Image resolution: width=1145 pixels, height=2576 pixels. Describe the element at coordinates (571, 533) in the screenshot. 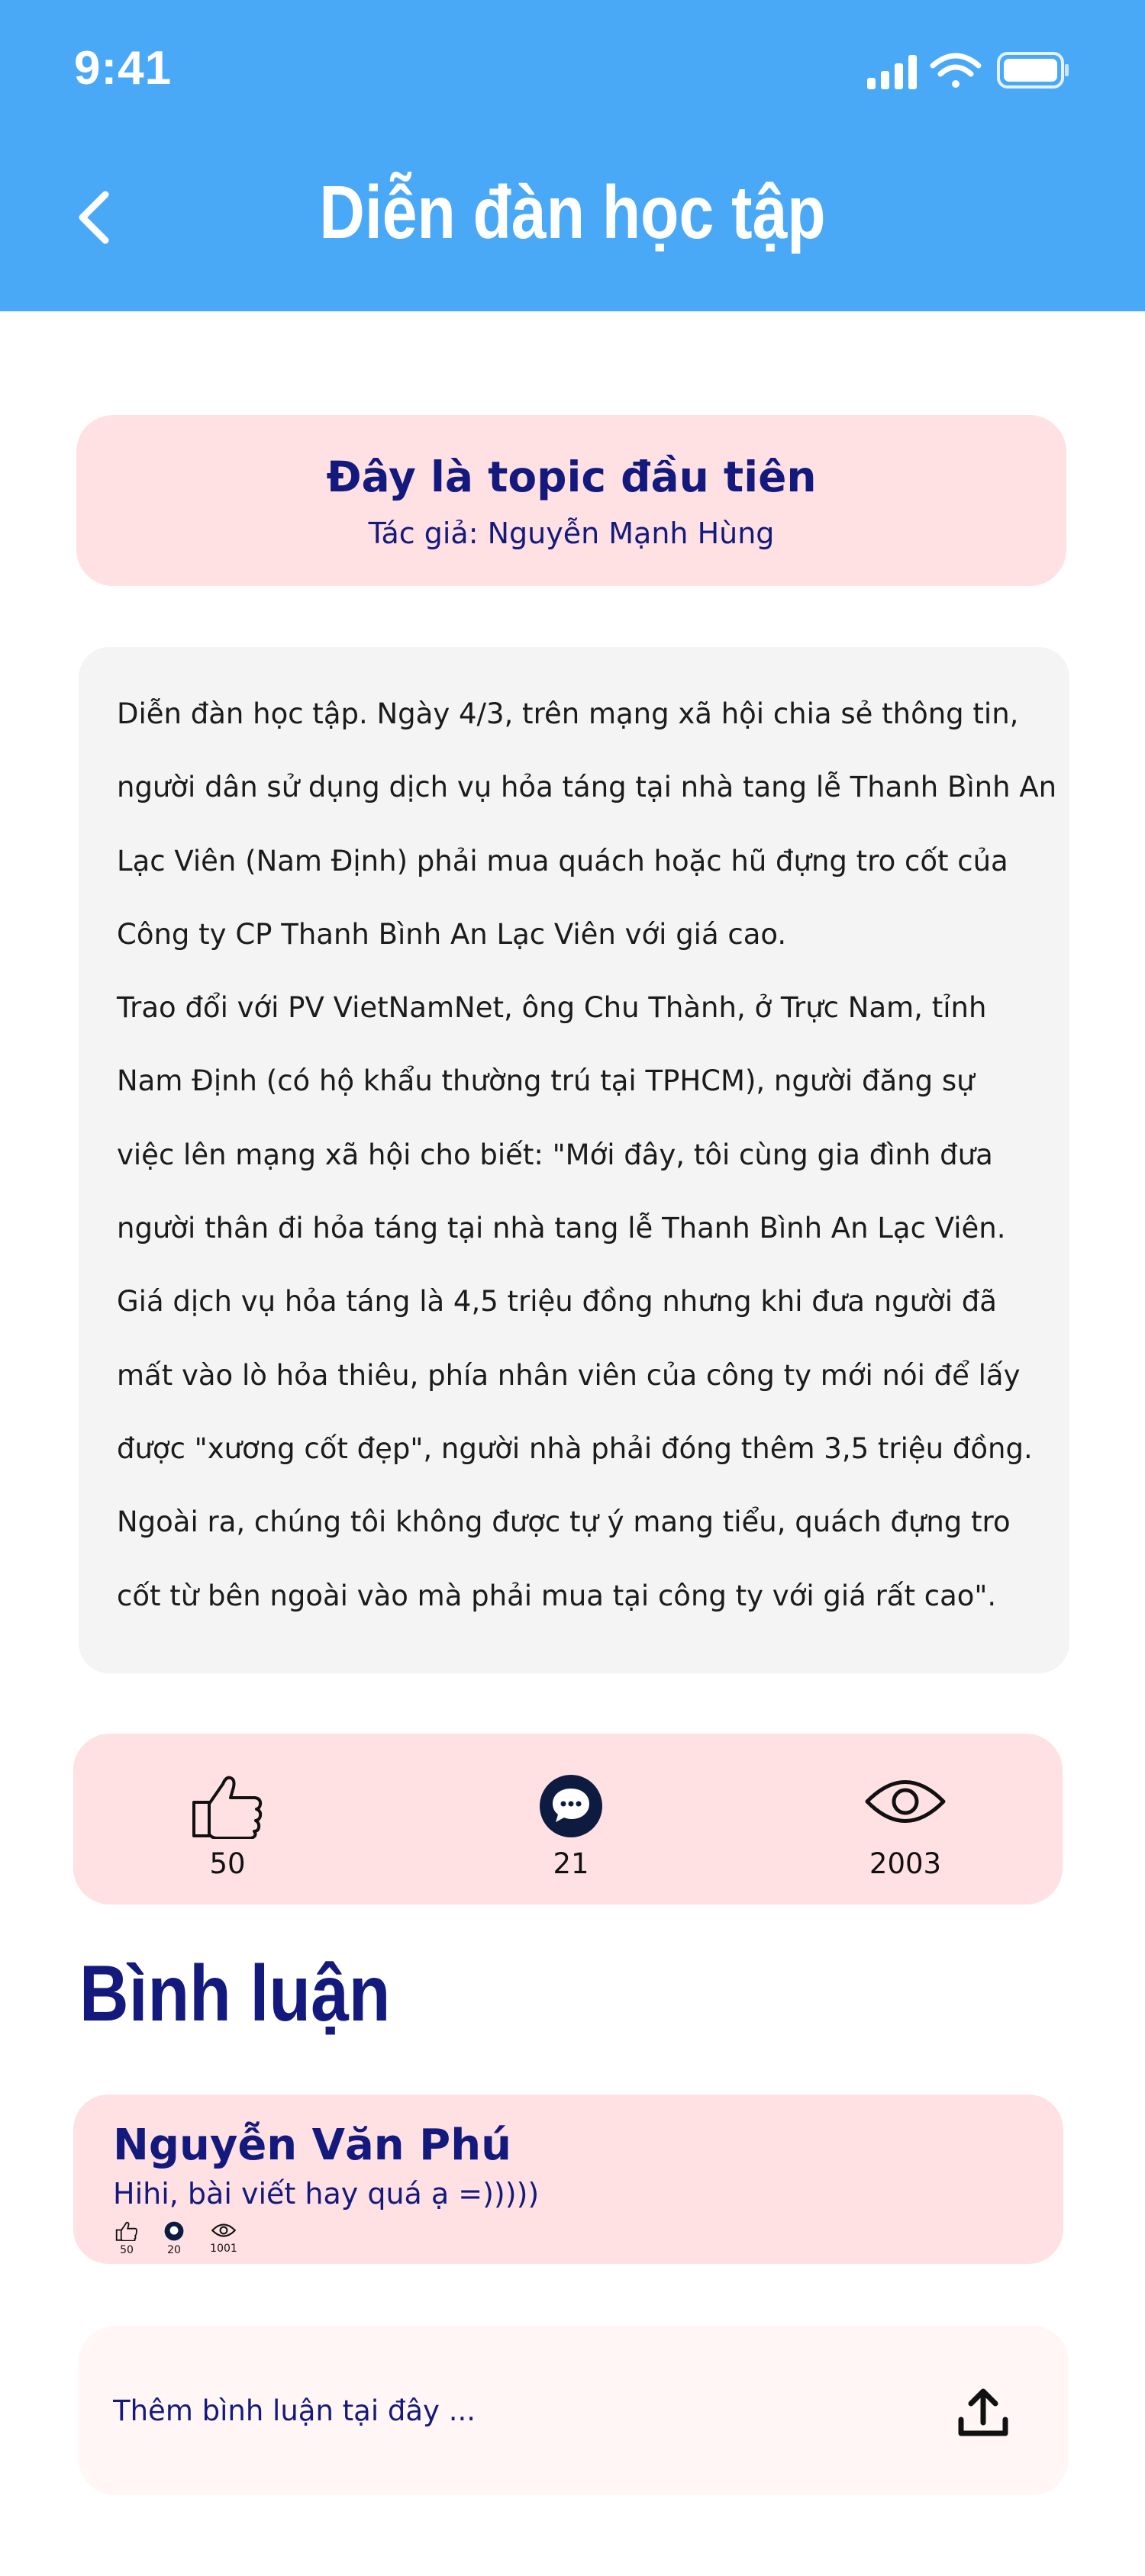

I see `topic-author: Tác giả: Nguyễn Mạnh Hùng` at that location.